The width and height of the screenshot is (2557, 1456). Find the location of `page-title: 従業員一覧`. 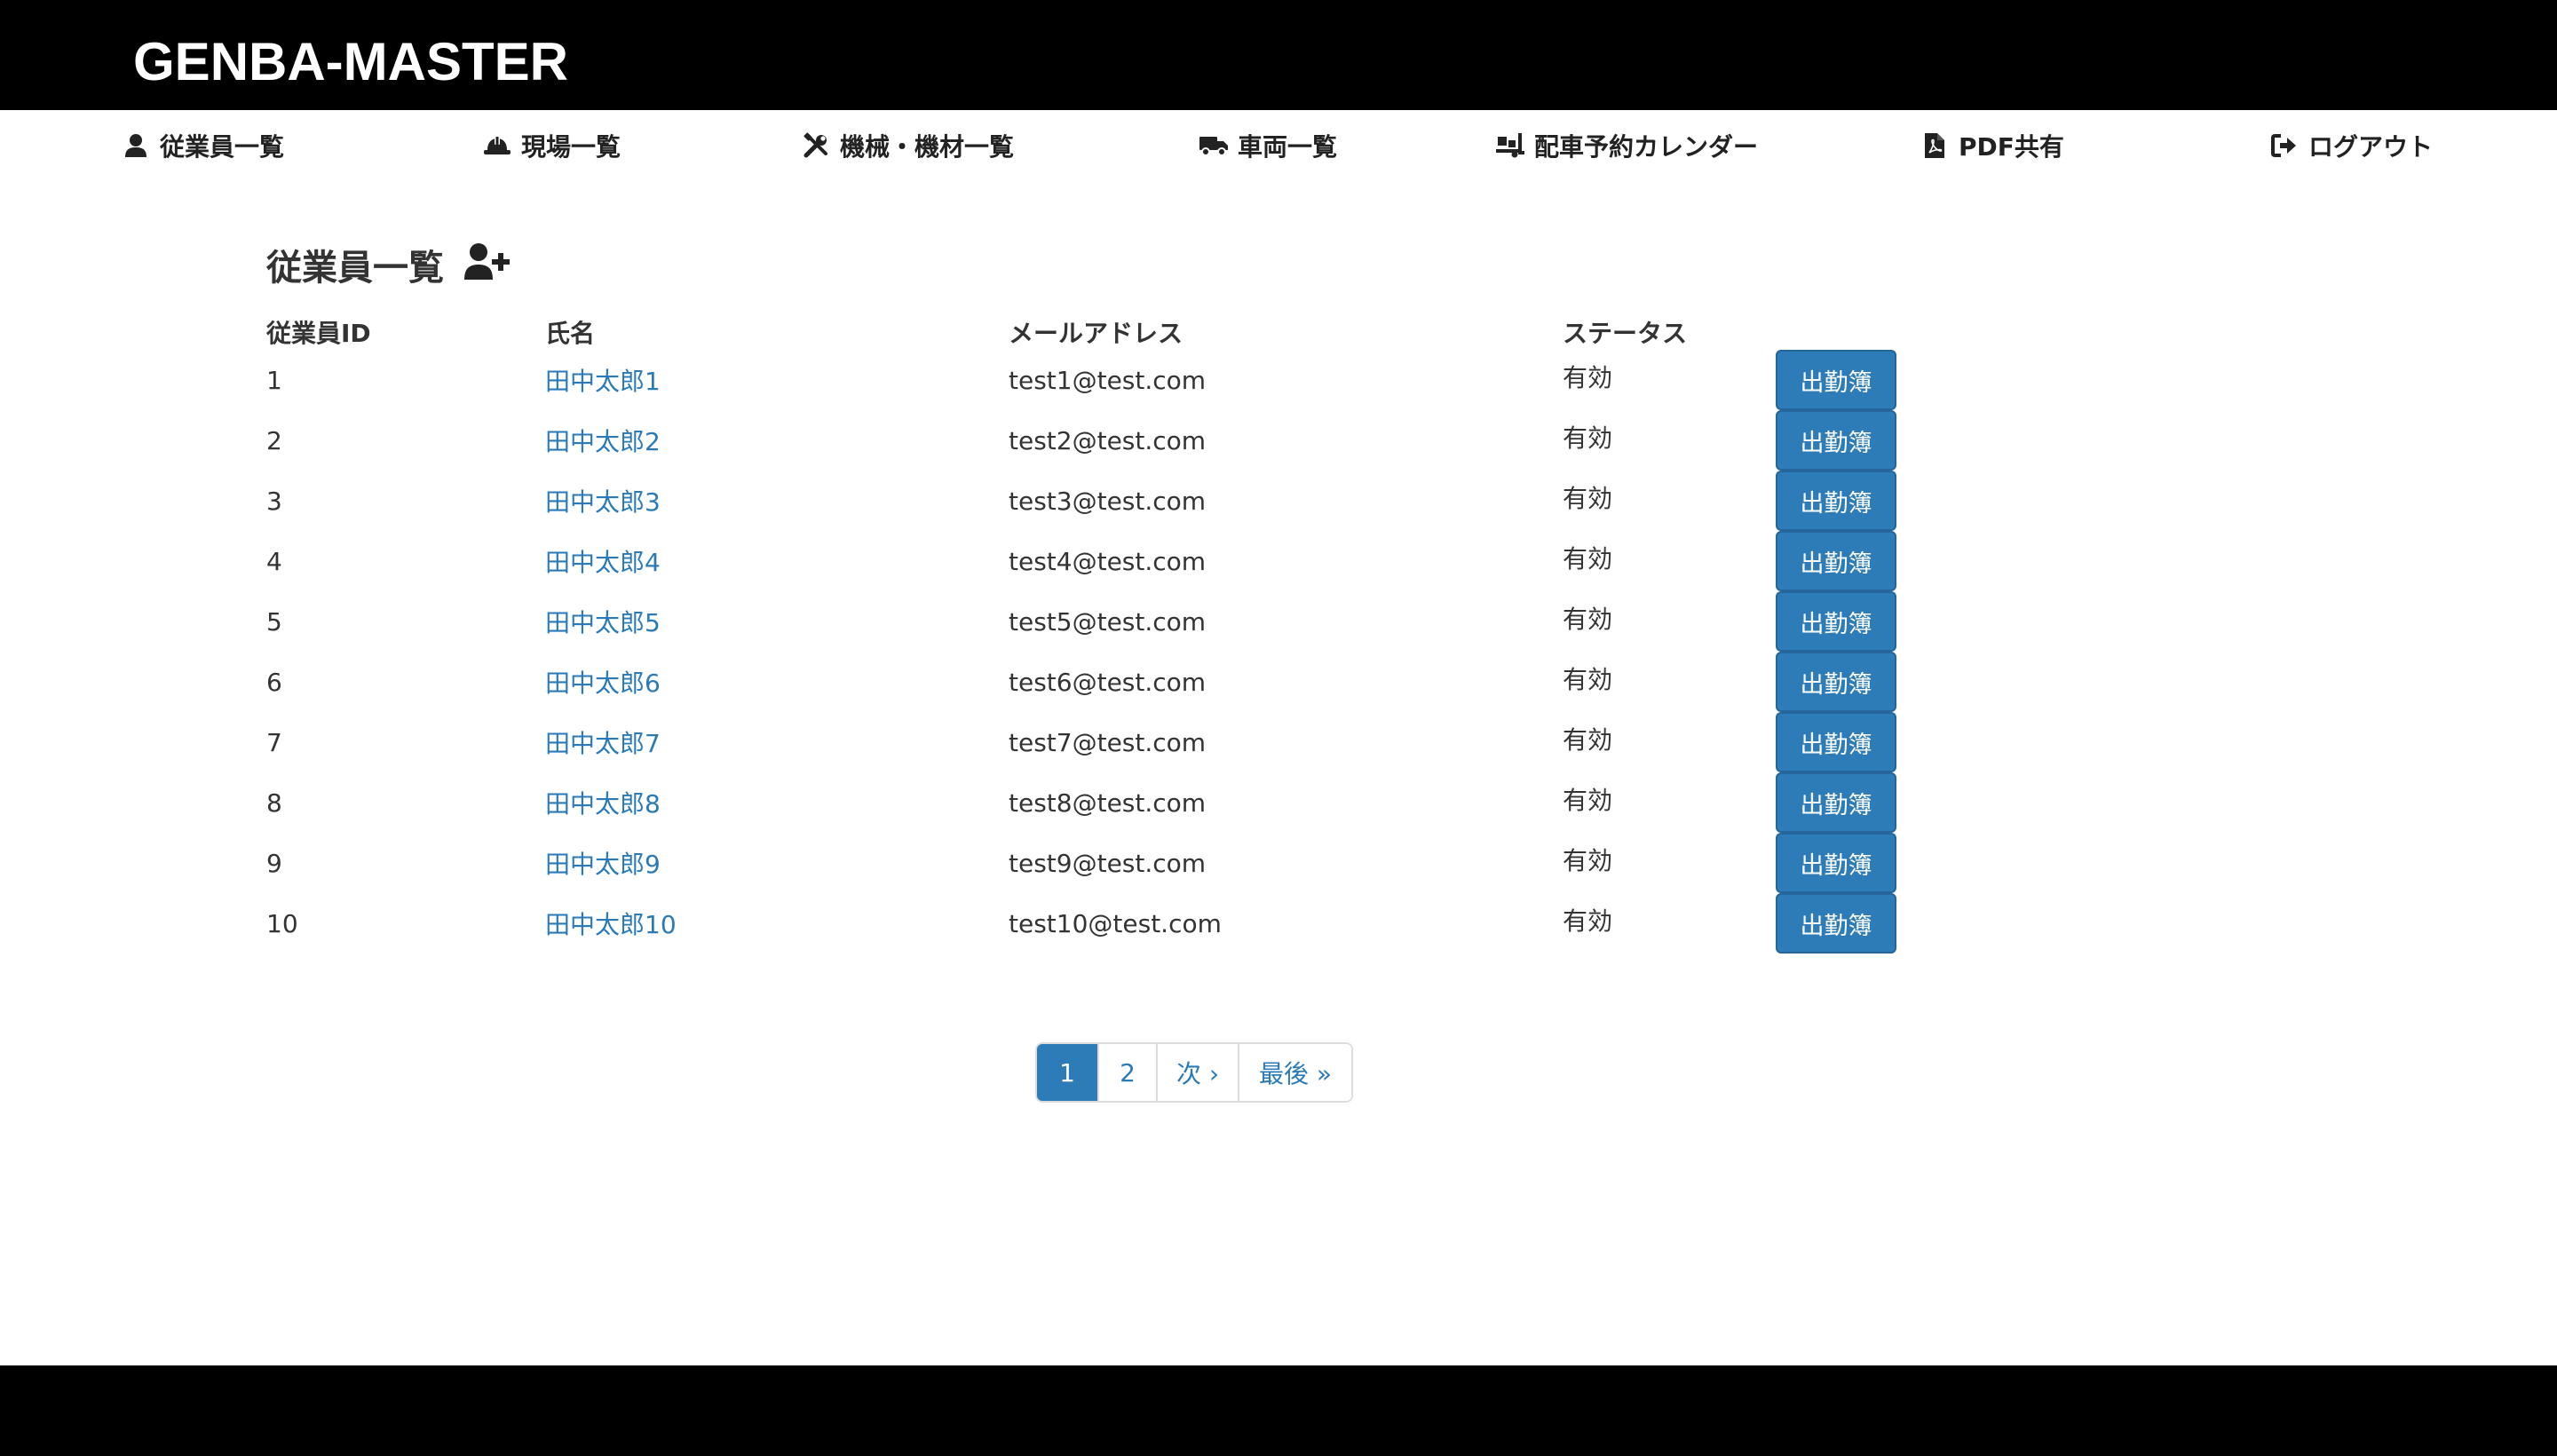

page-title: 従業員一覧 is located at coordinates (355, 268).